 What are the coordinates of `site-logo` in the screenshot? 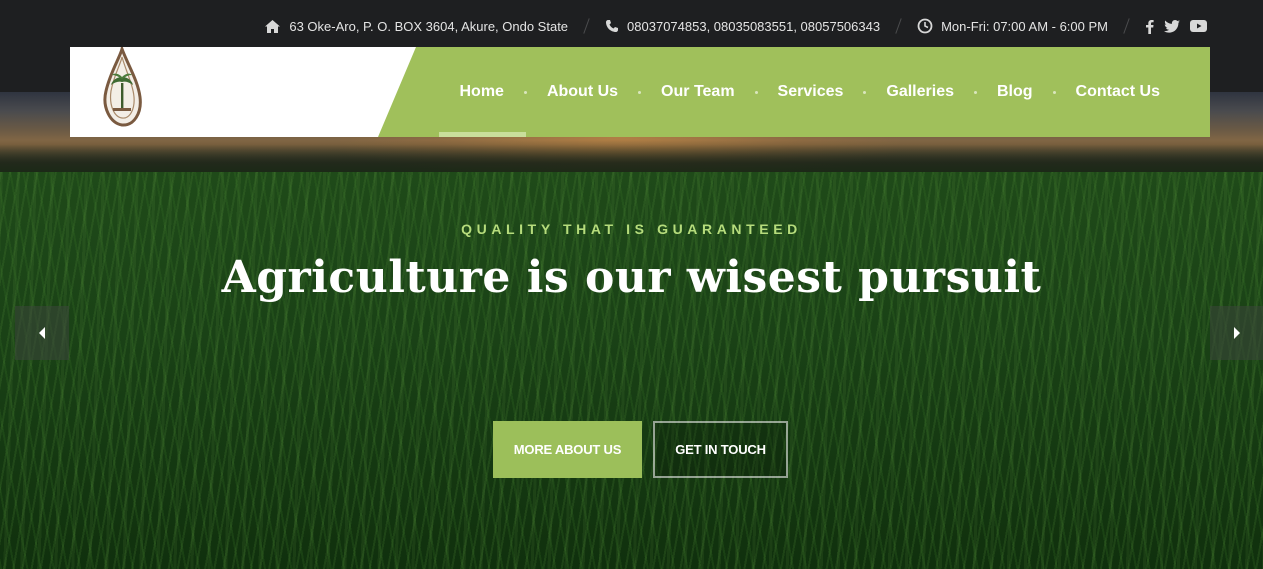 It's located at (125, 87).